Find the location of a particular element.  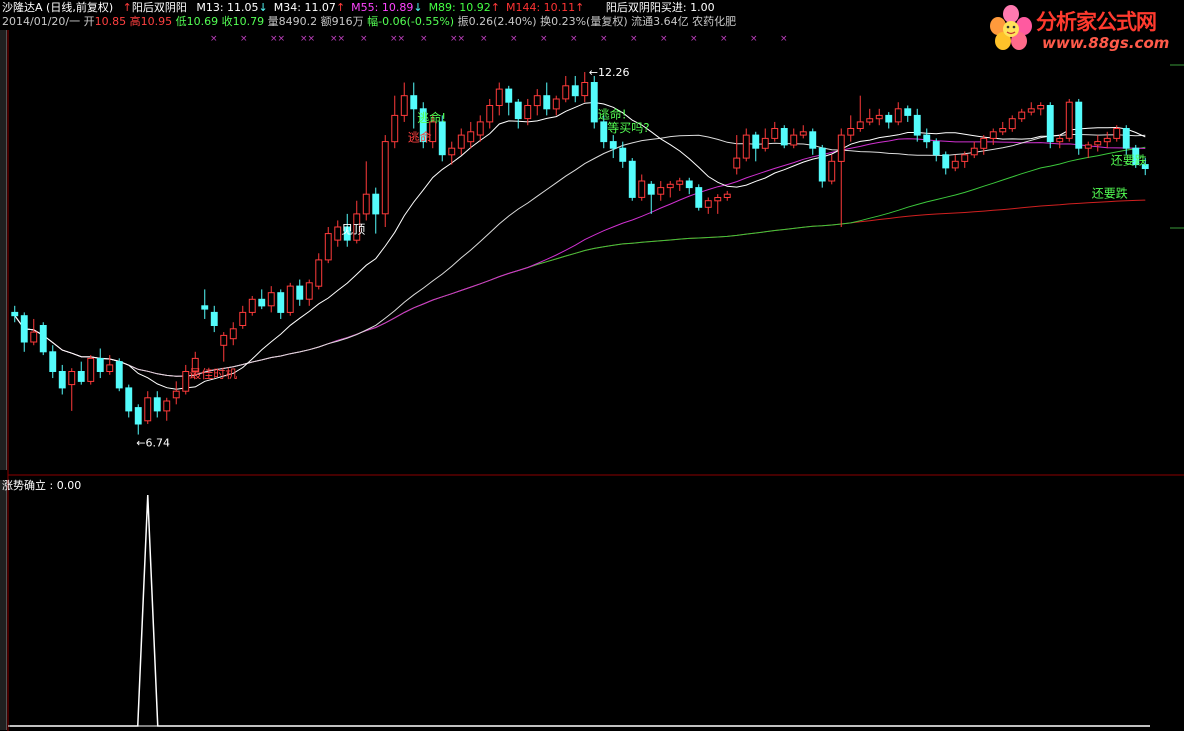

chart-mode: (日线,前复权) is located at coordinates (79, 7).